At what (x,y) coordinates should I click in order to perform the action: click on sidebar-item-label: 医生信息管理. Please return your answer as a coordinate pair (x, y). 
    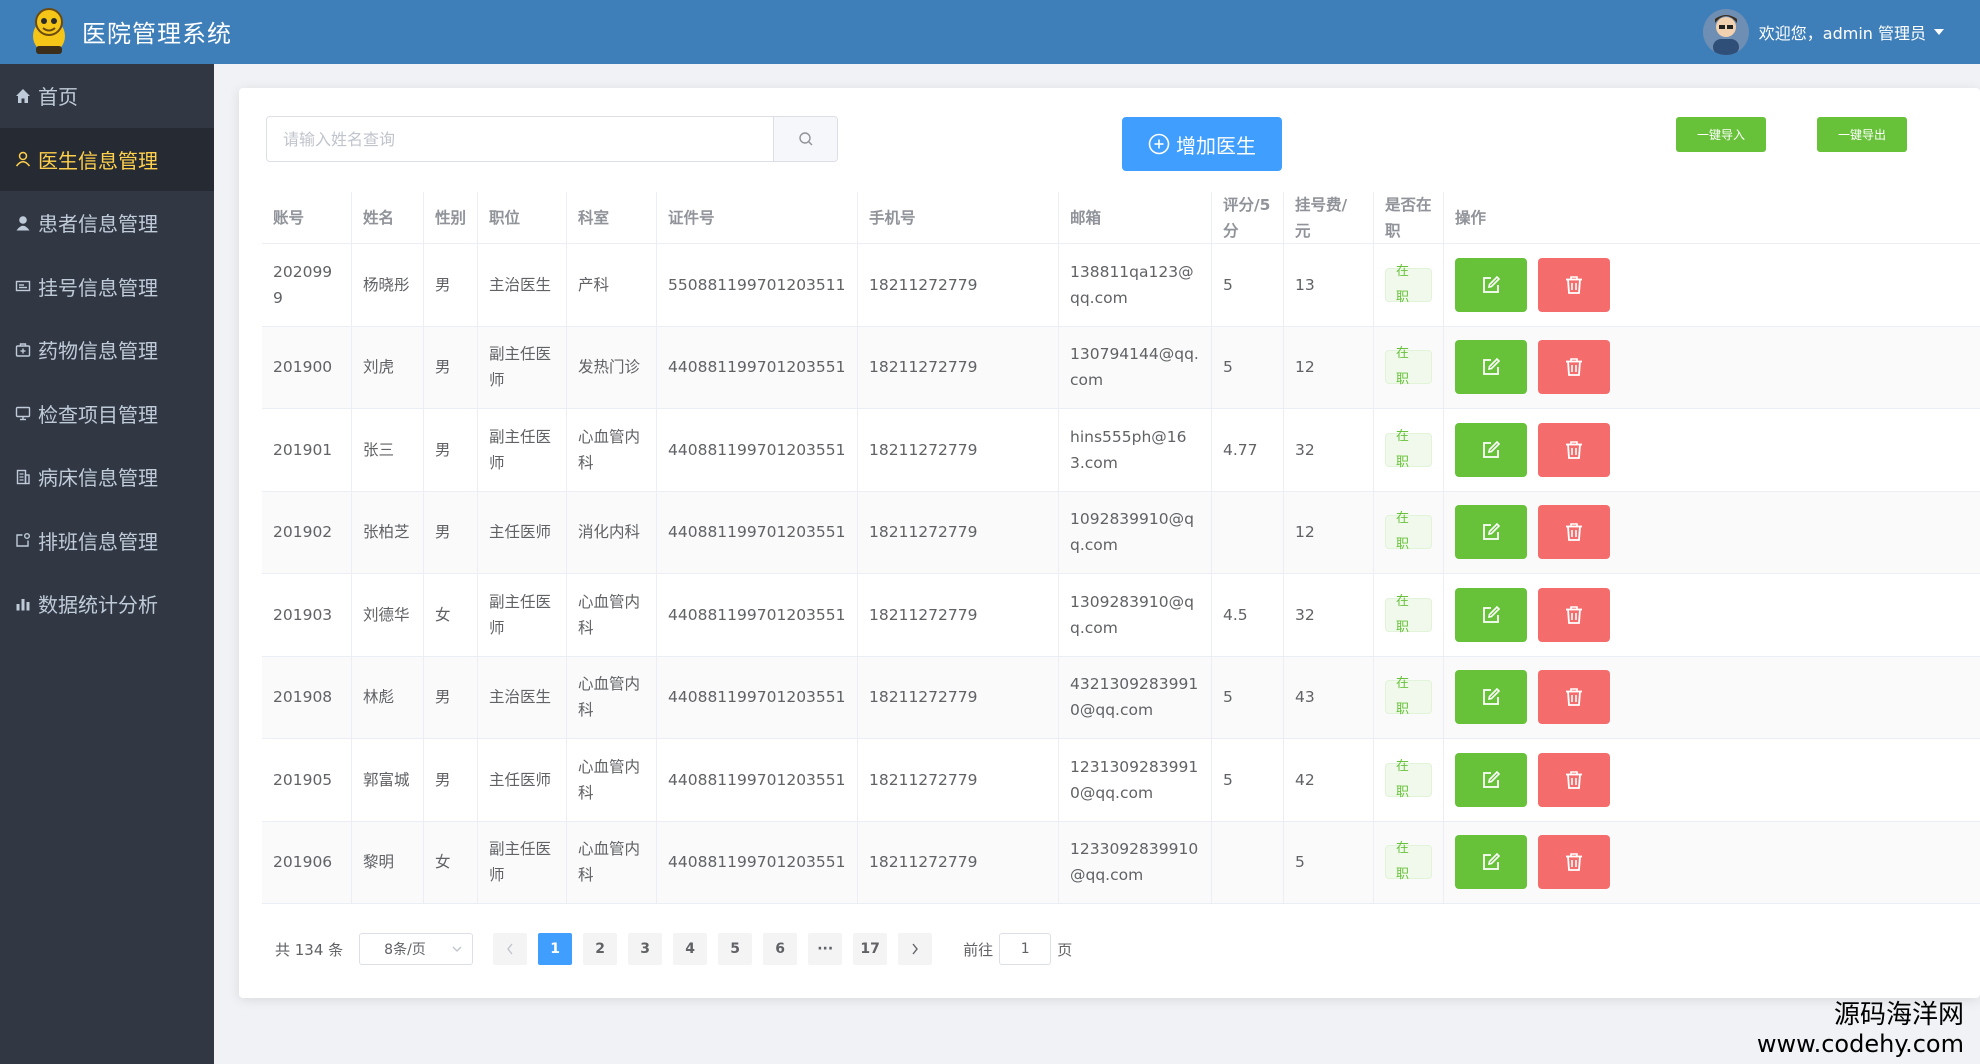
    Looking at the image, I should click on (98, 160).